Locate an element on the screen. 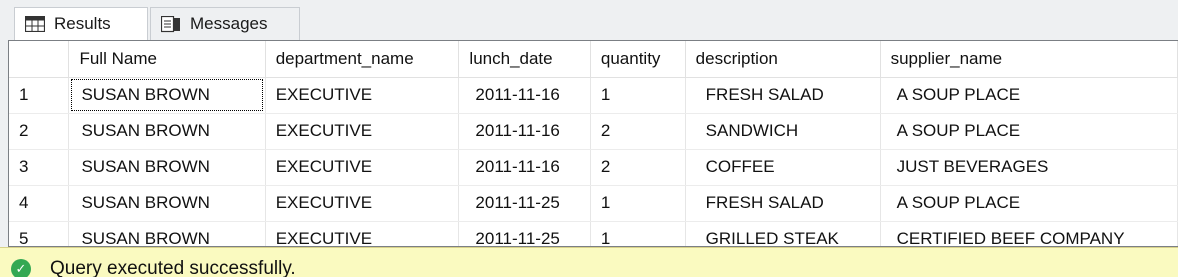 Image resolution: width=1178 pixels, height=277 pixels. tab-messages-label: Messages is located at coordinates (229, 23).